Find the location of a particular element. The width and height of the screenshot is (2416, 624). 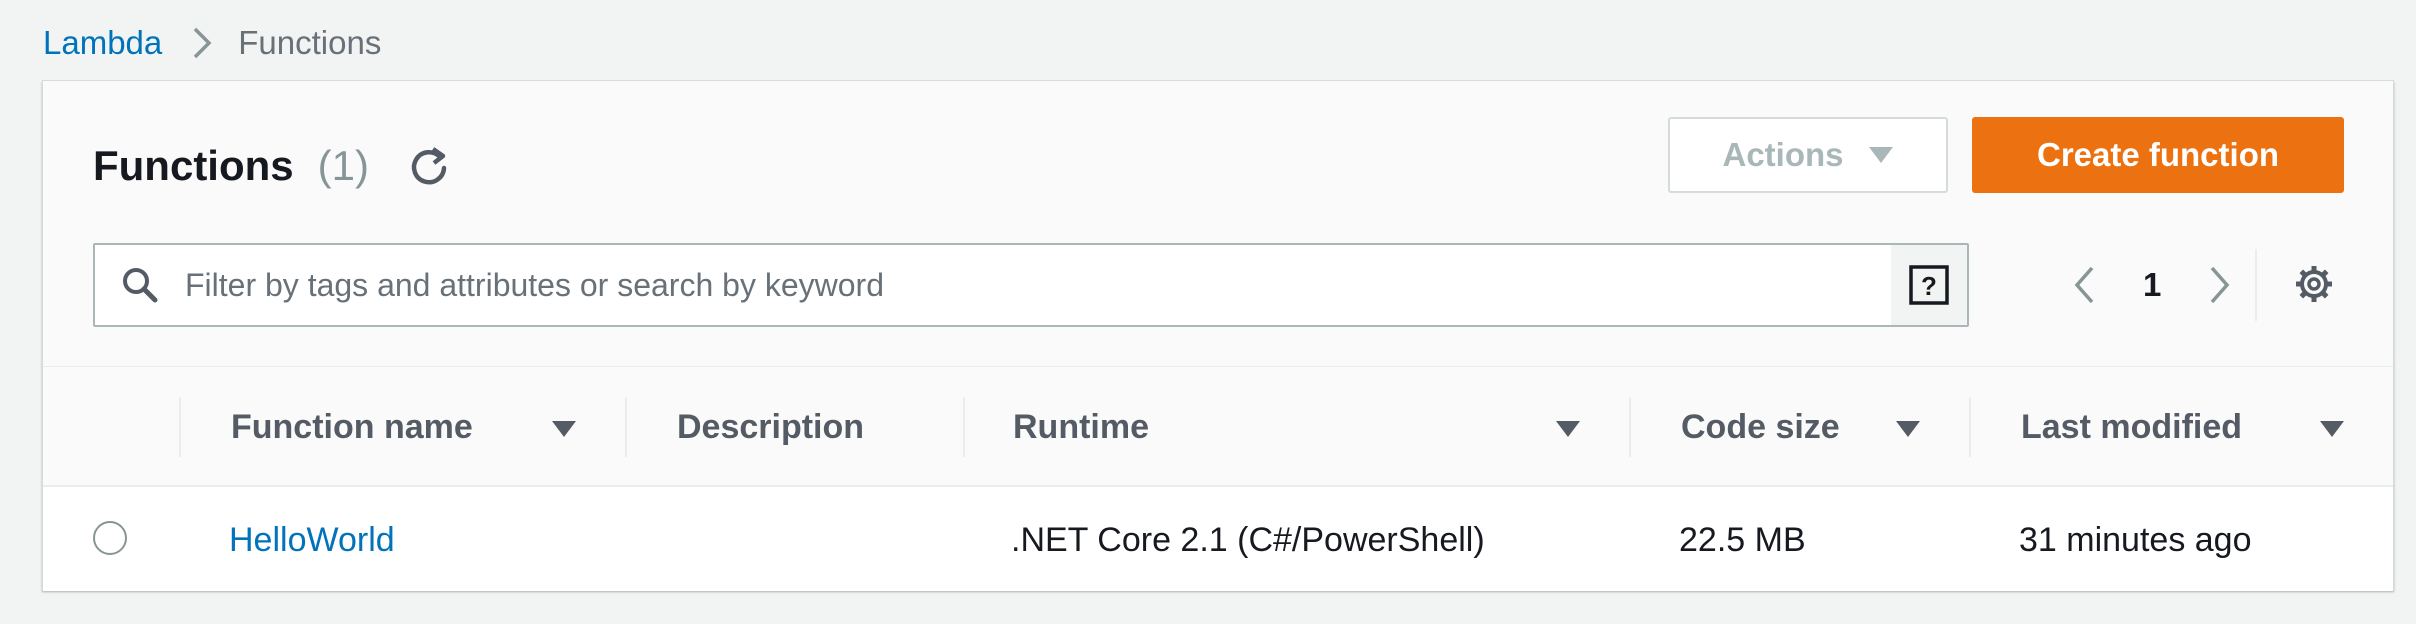

search-icon is located at coordinates (140, 285).